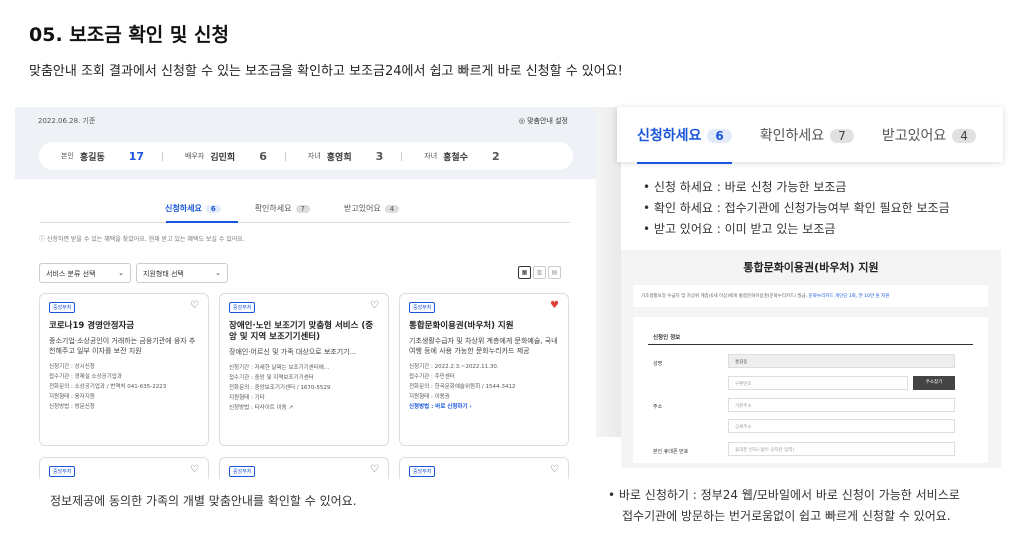  I want to click on card-view-icon: ▥, so click(539, 272).